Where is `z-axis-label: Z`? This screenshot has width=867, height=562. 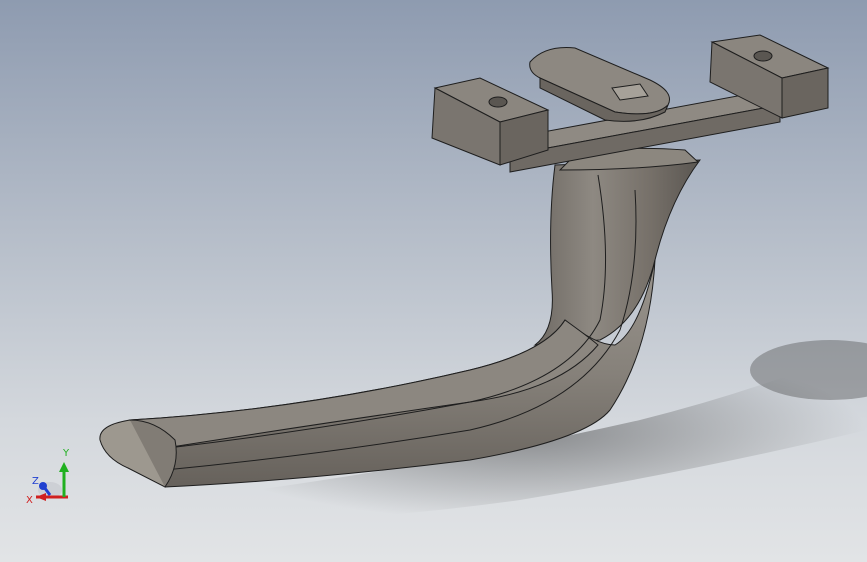
z-axis-label: Z is located at coordinates (35, 481).